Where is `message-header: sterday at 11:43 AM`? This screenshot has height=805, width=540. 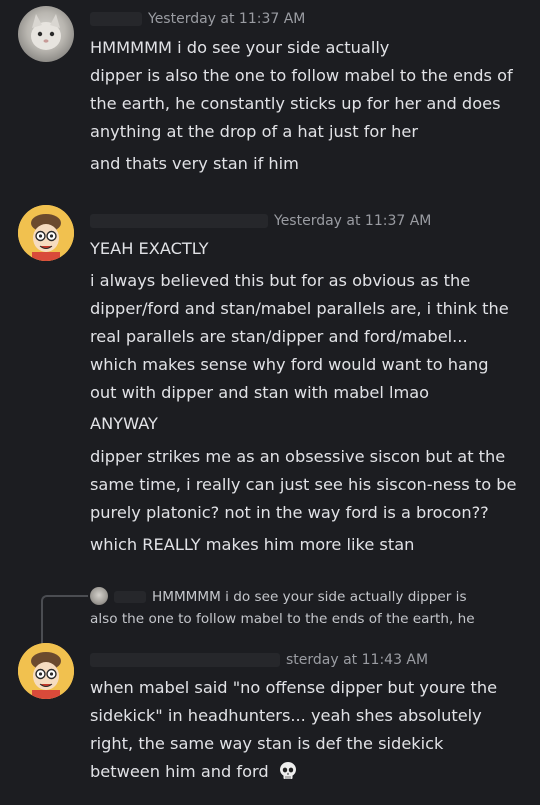 message-header: sterday at 11:43 AM is located at coordinates (259, 660).